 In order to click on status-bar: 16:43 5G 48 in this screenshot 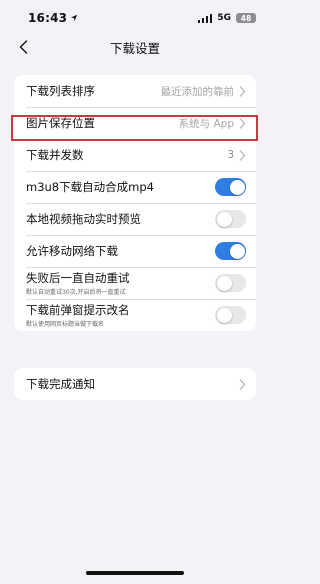, I will do `click(135, 18)`.